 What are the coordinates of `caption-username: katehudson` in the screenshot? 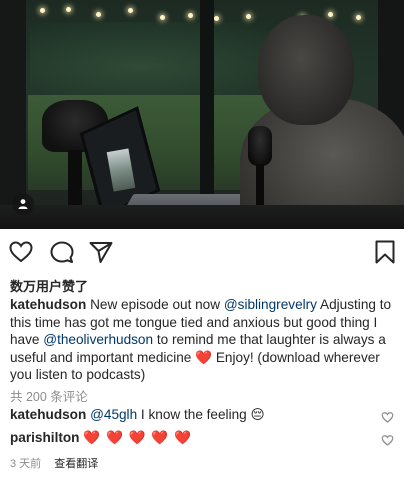 It's located at (48, 304).